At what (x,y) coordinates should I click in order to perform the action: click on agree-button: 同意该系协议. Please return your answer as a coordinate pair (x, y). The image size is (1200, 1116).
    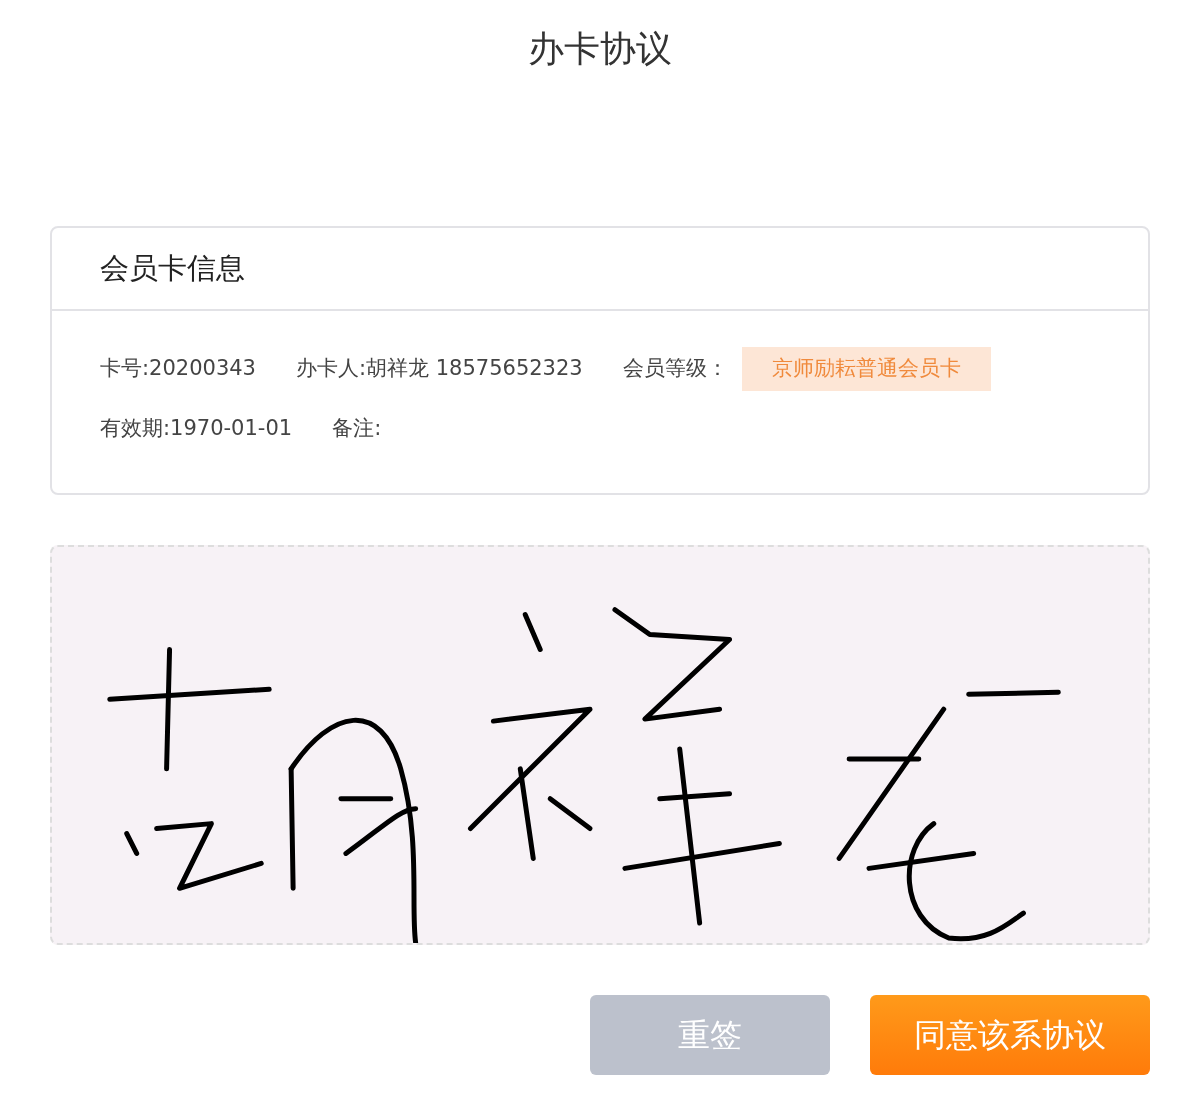
    Looking at the image, I should click on (1010, 1035).